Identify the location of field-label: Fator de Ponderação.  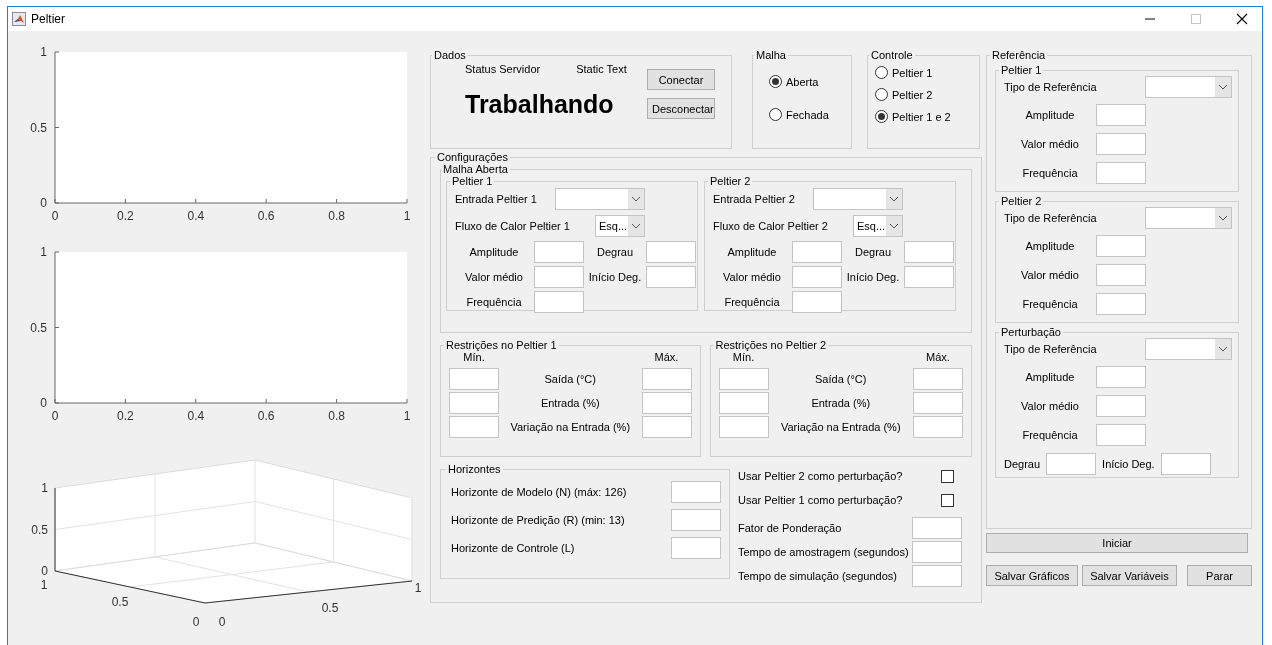
(790, 528).